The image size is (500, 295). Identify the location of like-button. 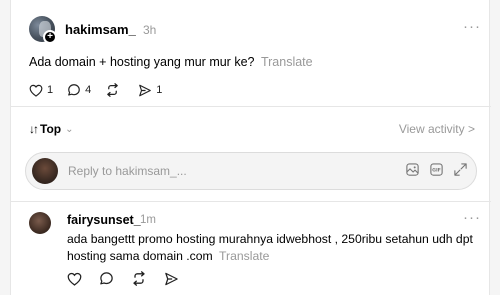
(74, 279).